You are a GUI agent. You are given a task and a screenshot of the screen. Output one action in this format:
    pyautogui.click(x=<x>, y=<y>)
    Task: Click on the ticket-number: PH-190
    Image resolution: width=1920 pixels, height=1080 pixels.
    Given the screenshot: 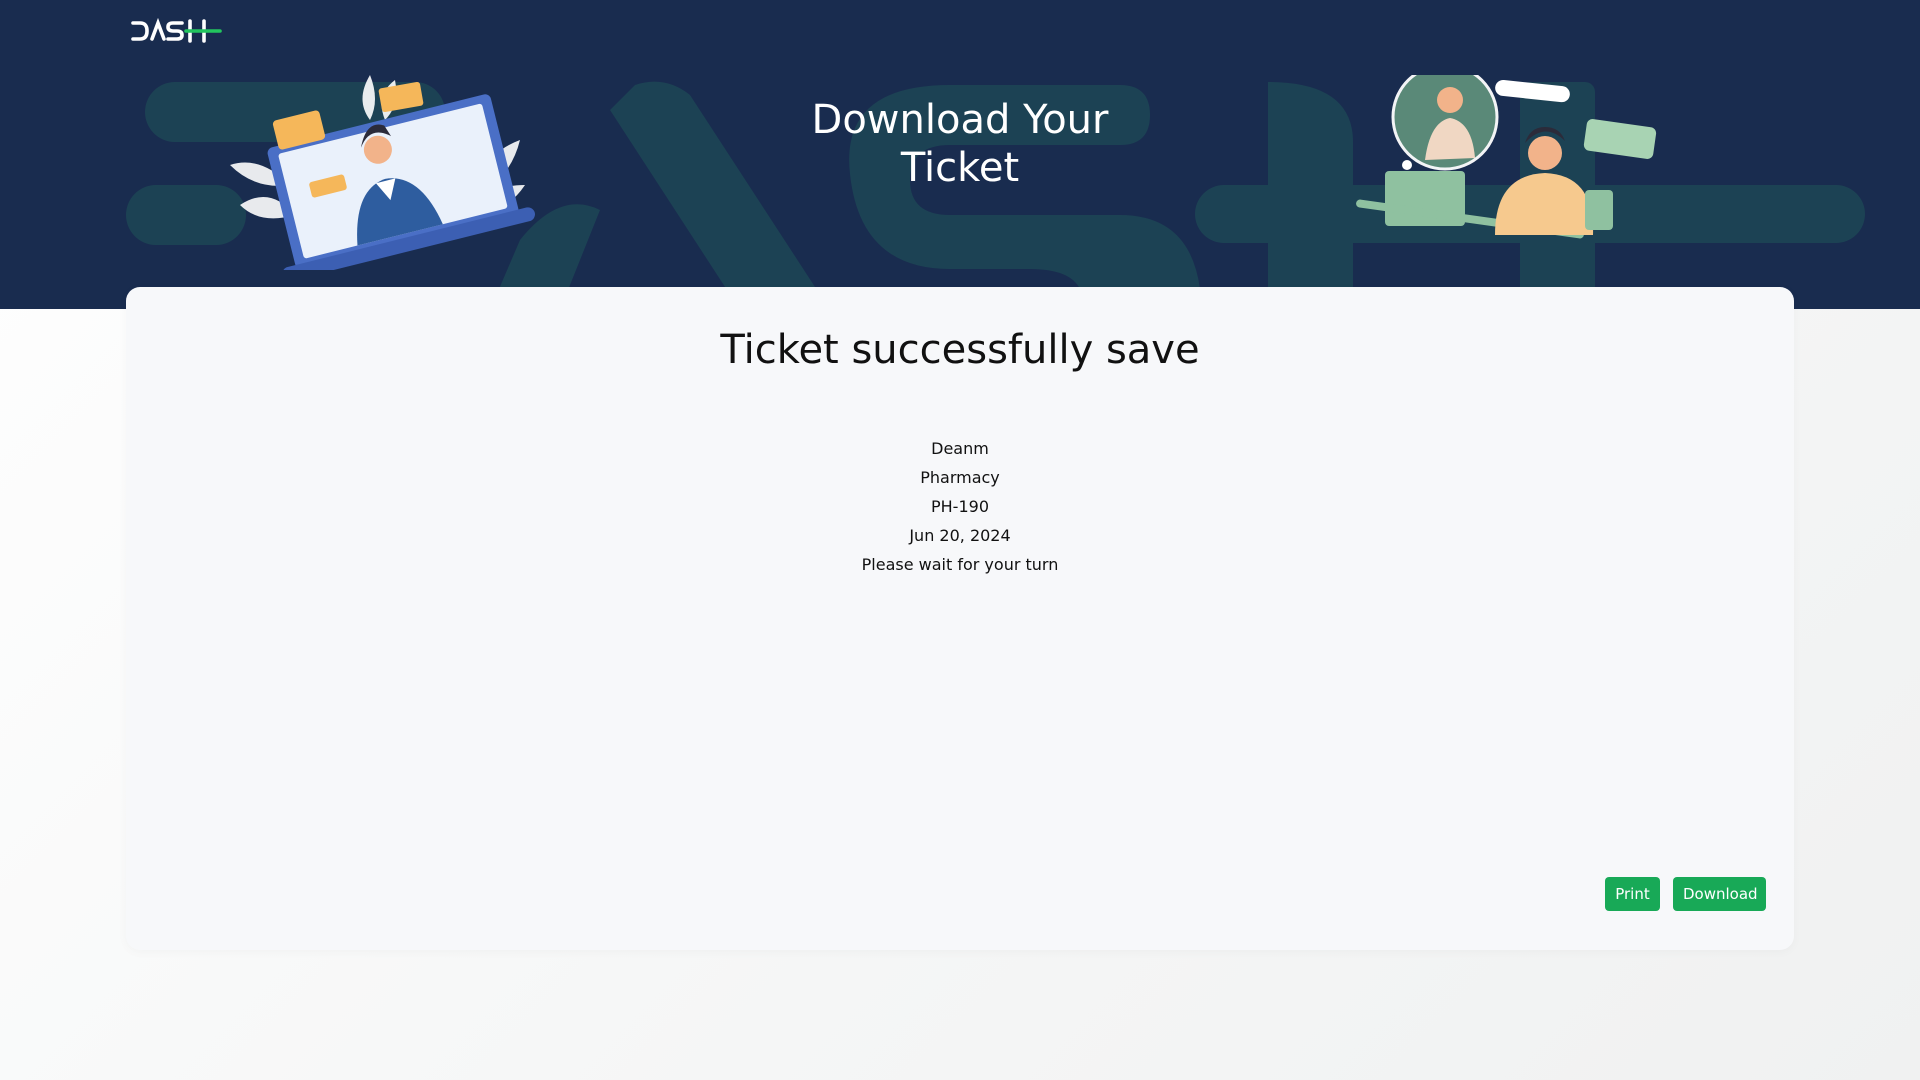 What is the action you would take?
    pyautogui.click(x=960, y=506)
    